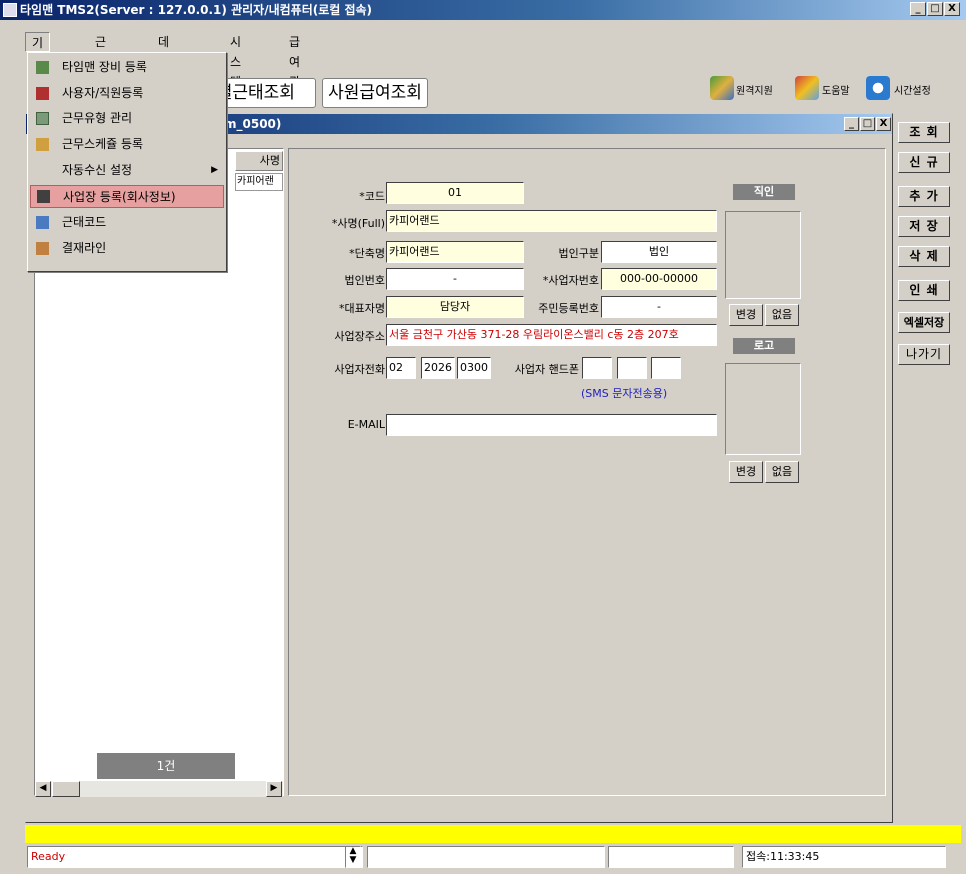 The image size is (966, 874). I want to click on menu-item-label: 타임맨 장비 등록, so click(104, 67).